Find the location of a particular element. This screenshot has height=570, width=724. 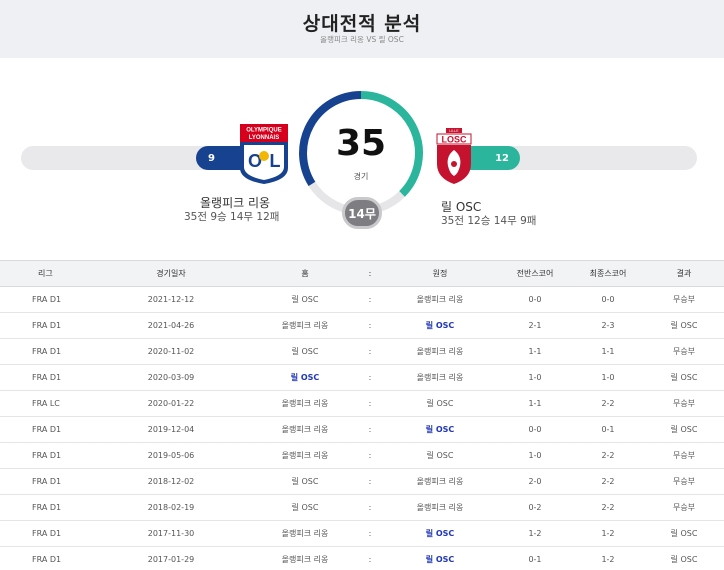

cell-date: 2019-12-04 is located at coordinates (171, 429).